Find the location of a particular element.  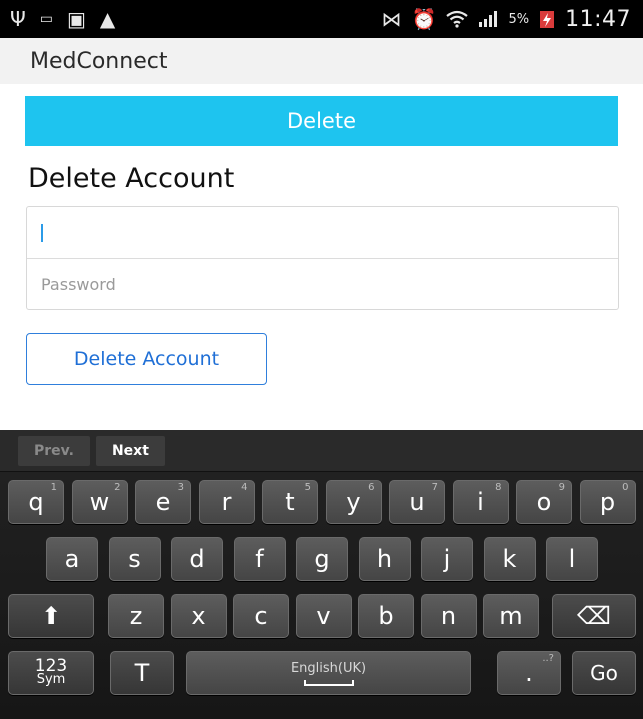

username-input is located at coordinates (330, 232).